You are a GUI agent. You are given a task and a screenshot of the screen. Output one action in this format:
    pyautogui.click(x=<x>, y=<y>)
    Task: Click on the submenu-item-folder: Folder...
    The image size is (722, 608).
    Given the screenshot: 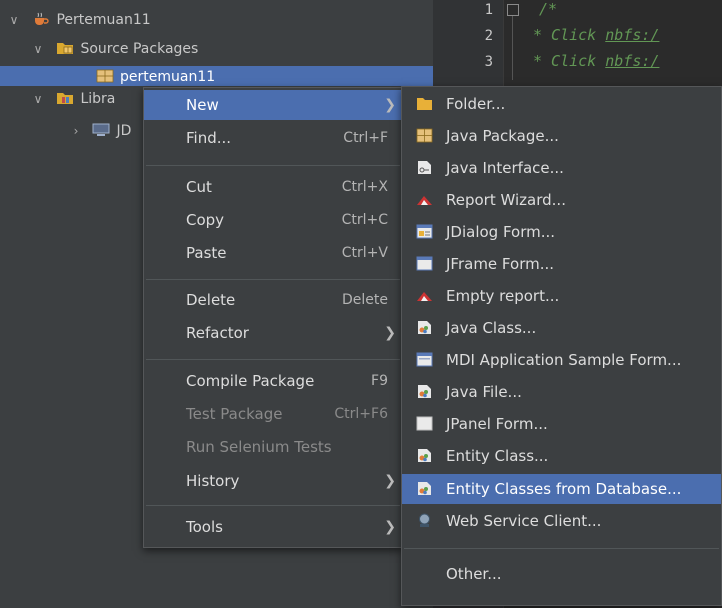 What is the action you would take?
    pyautogui.click(x=561, y=104)
    